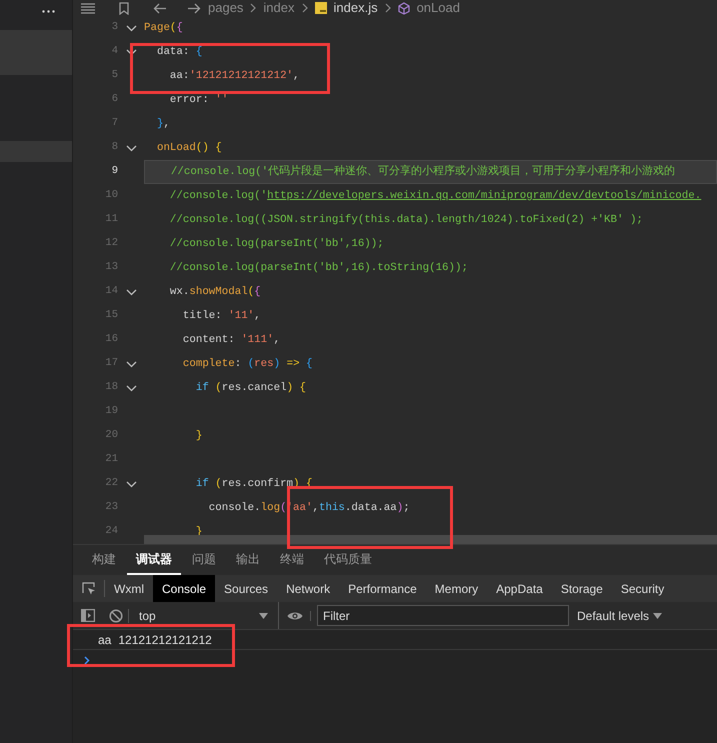  Describe the element at coordinates (111, 364) in the screenshot. I see `line-number: 17` at that location.